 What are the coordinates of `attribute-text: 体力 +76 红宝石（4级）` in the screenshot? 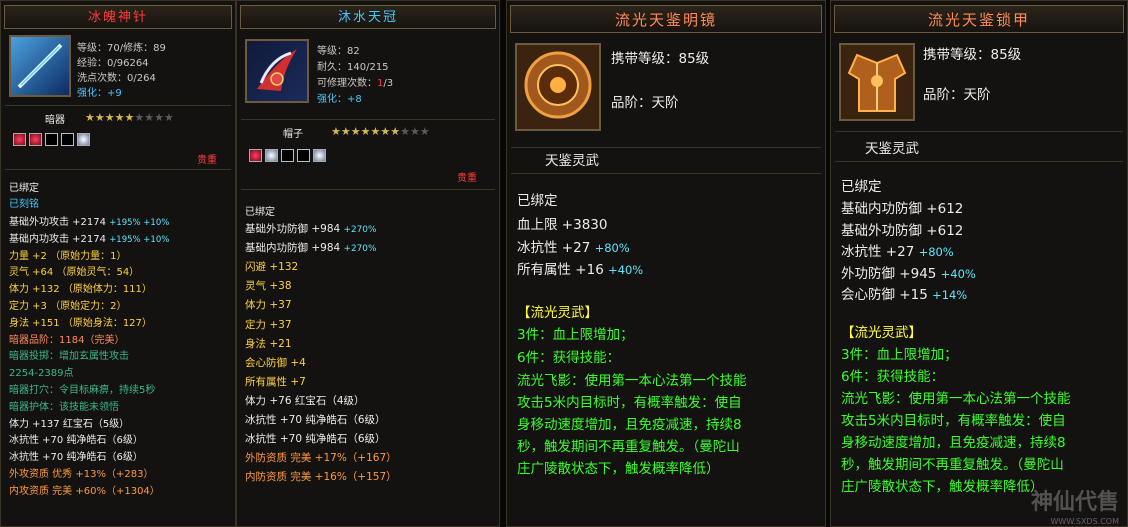 It's located at (305, 400).